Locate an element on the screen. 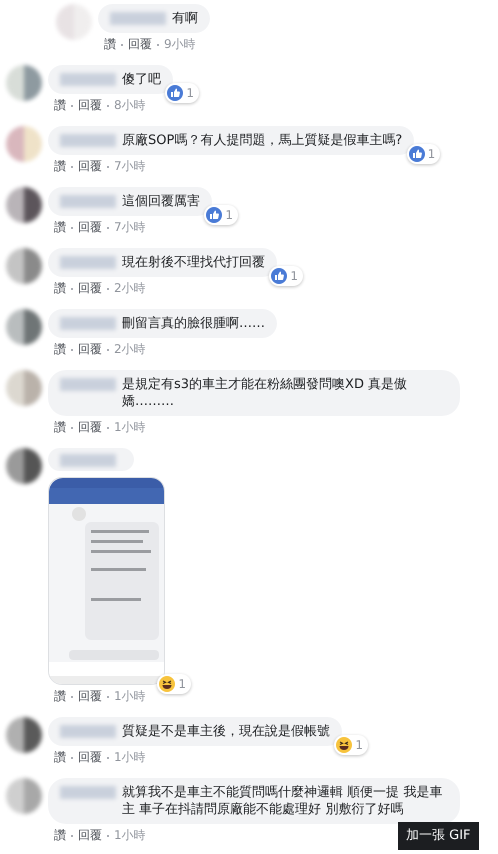  comment-text: 傻了吧 is located at coordinates (141, 79).